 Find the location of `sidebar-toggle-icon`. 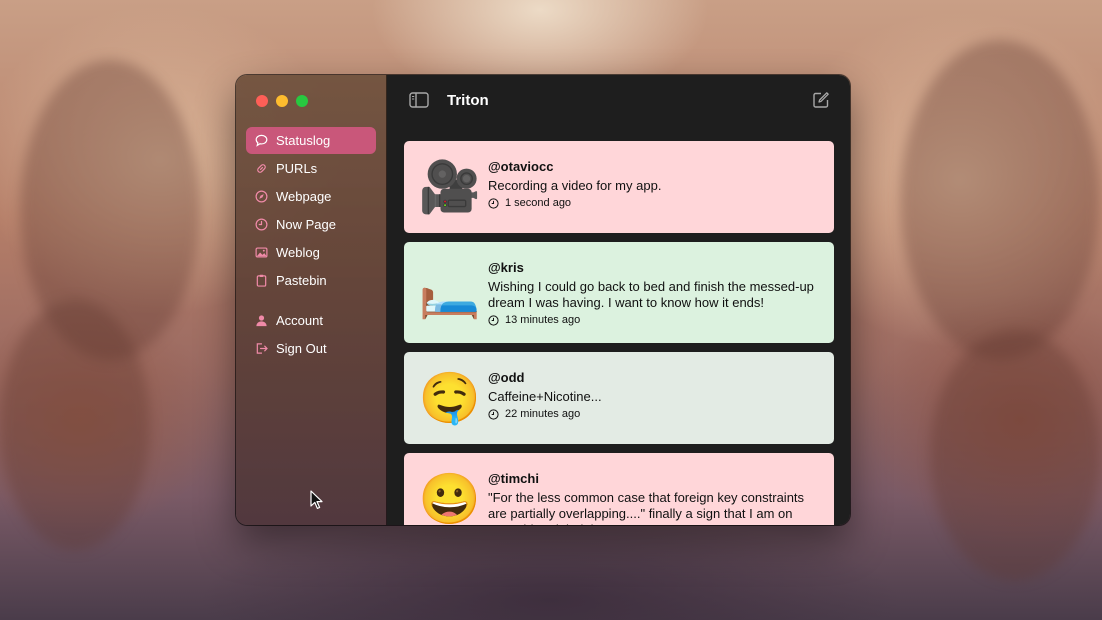

sidebar-toggle-icon is located at coordinates (419, 100).